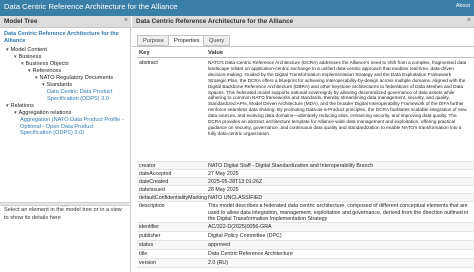 This screenshot has height=272, width=474. Describe the element at coordinates (149, 227) in the screenshot. I see `property-key: identifier` at that location.